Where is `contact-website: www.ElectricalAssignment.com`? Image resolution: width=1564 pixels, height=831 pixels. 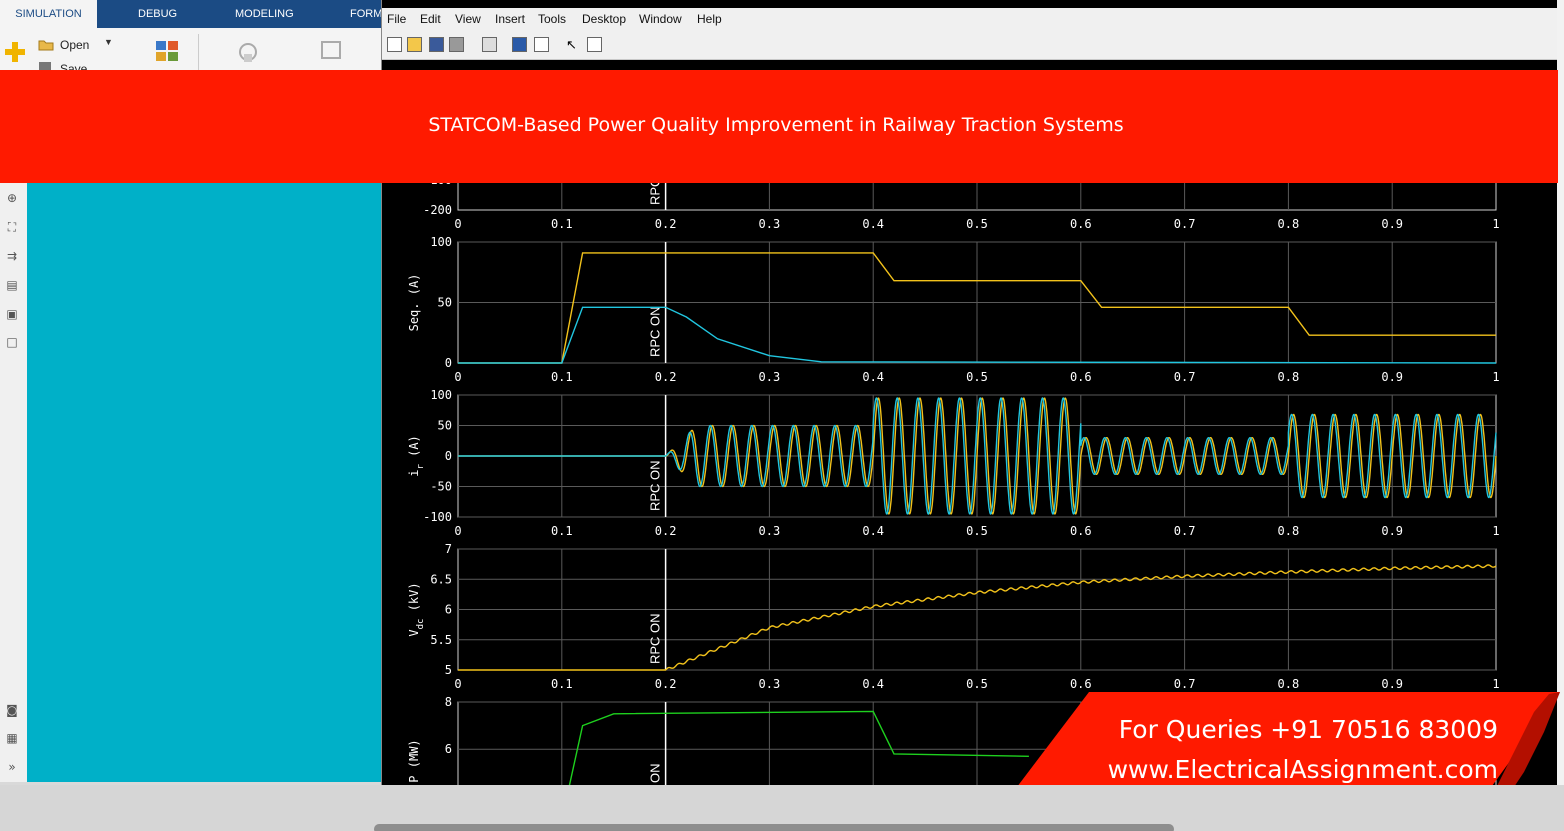
contact-website: www.ElectricalAssignment.com is located at coordinates (1303, 769).